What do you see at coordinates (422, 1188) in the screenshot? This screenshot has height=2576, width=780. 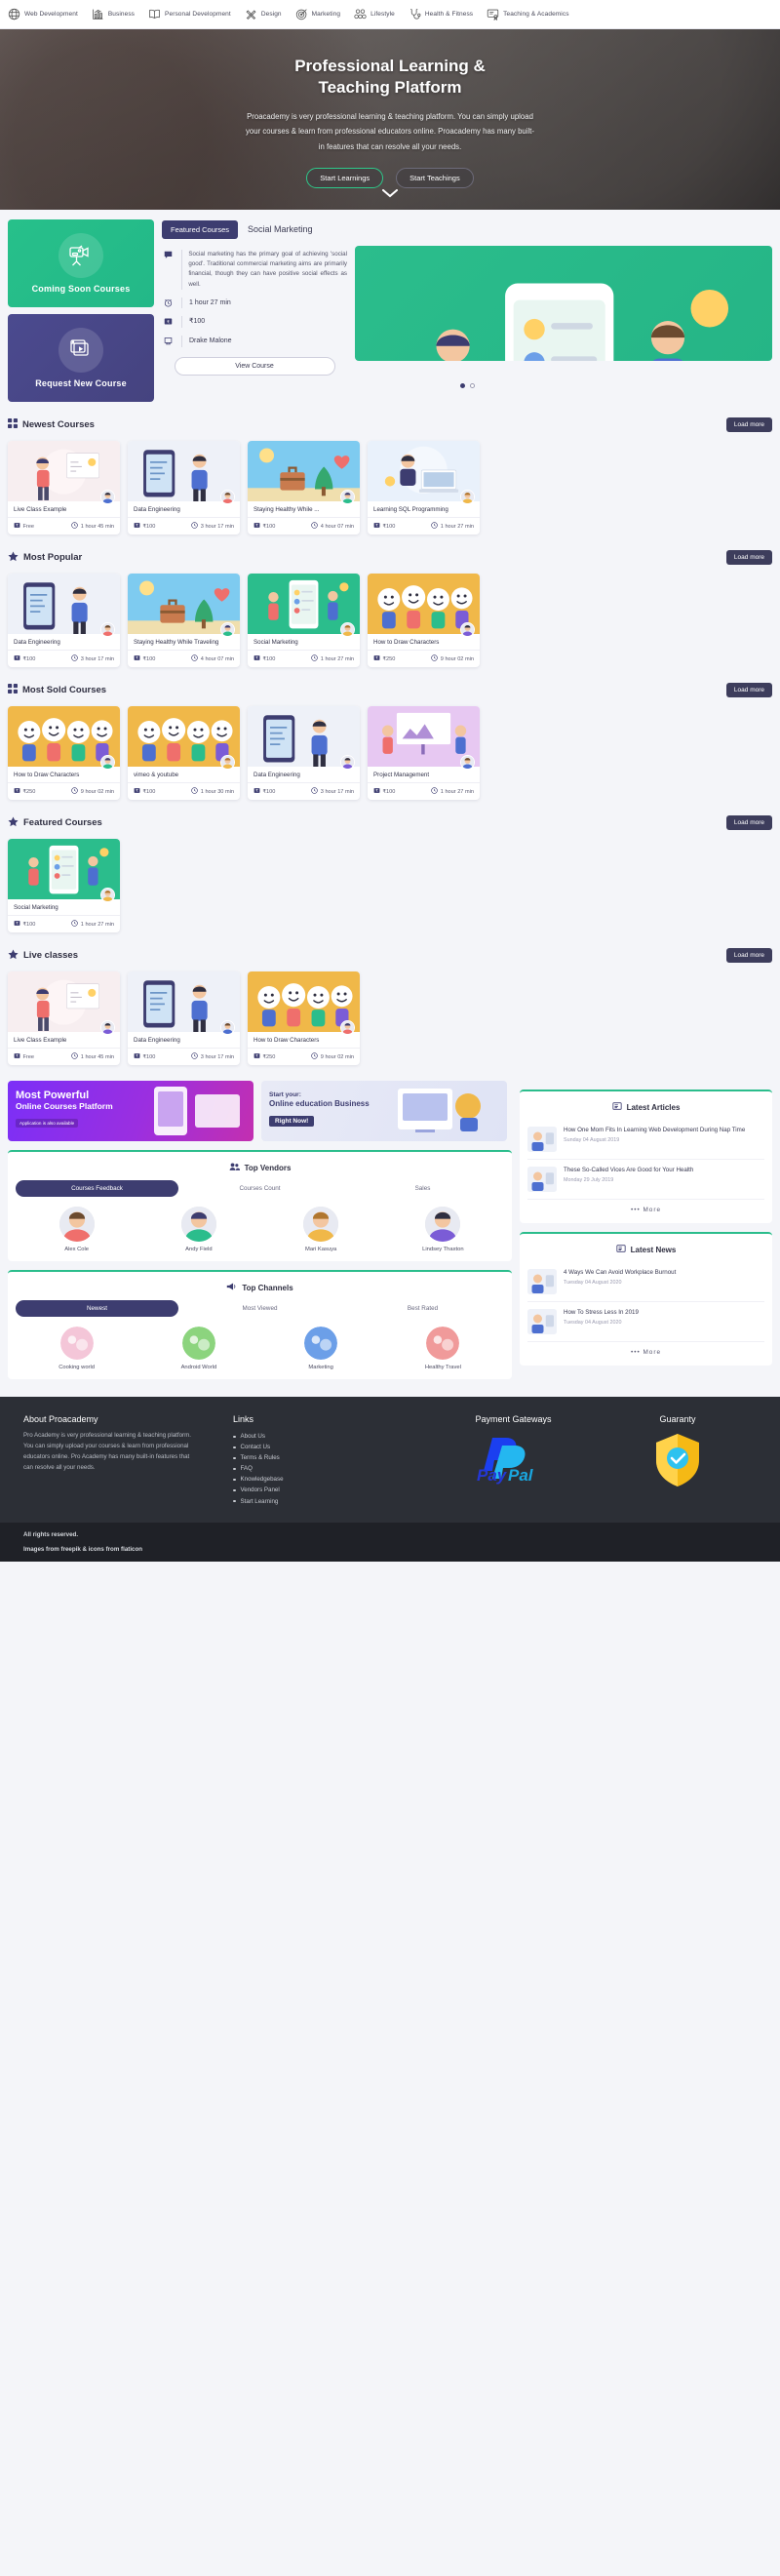 I see `vendors-tab-sales: Sales` at bounding box center [422, 1188].